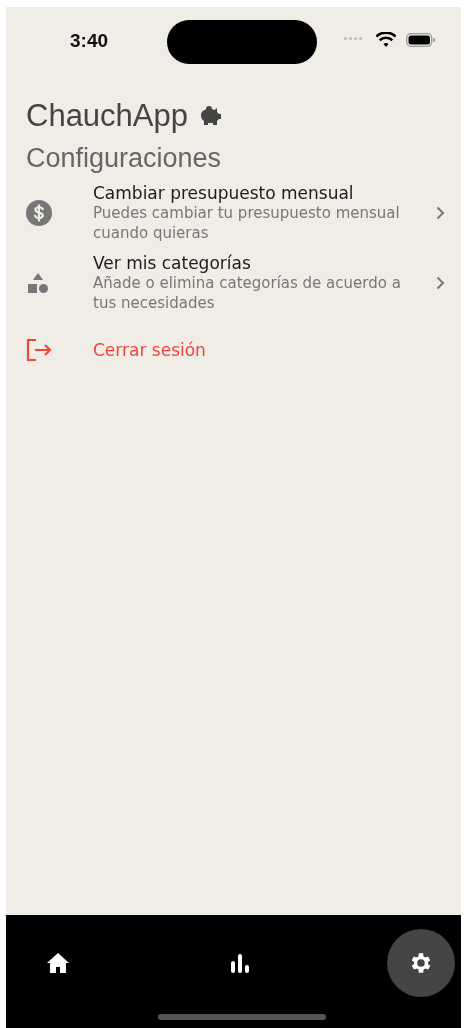 The height and width of the screenshot is (1028, 467). Describe the element at coordinates (239, 962) in the screenshot. I see `bar-chart-icon` at that location.